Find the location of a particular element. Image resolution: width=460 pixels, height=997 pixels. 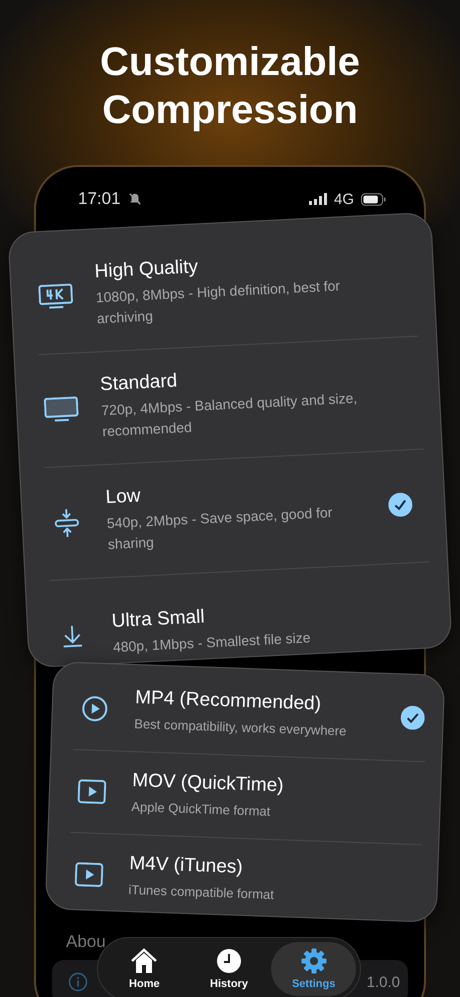

format-description: iTunes compatible format is located at coordinates (202, 892).